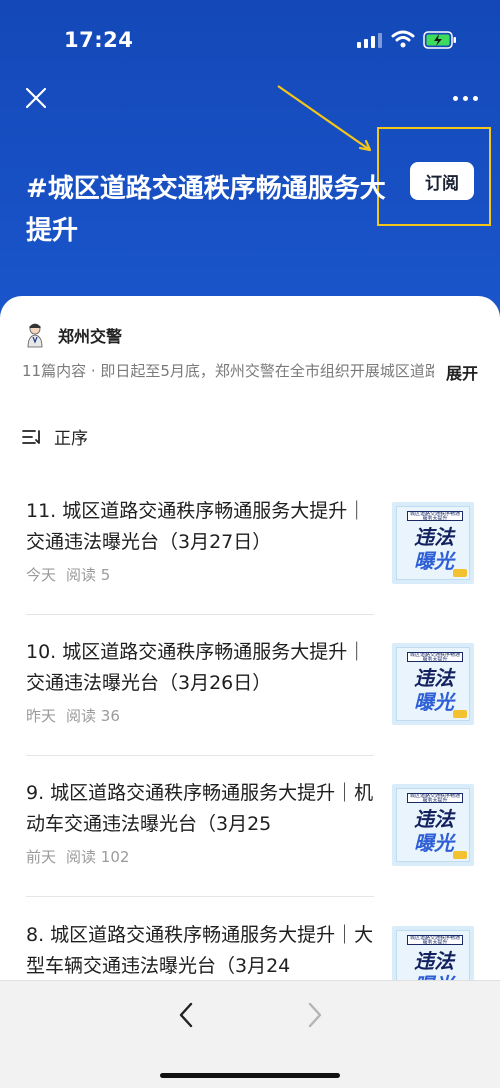  I want to click on author-avatar, so click(35, 335).